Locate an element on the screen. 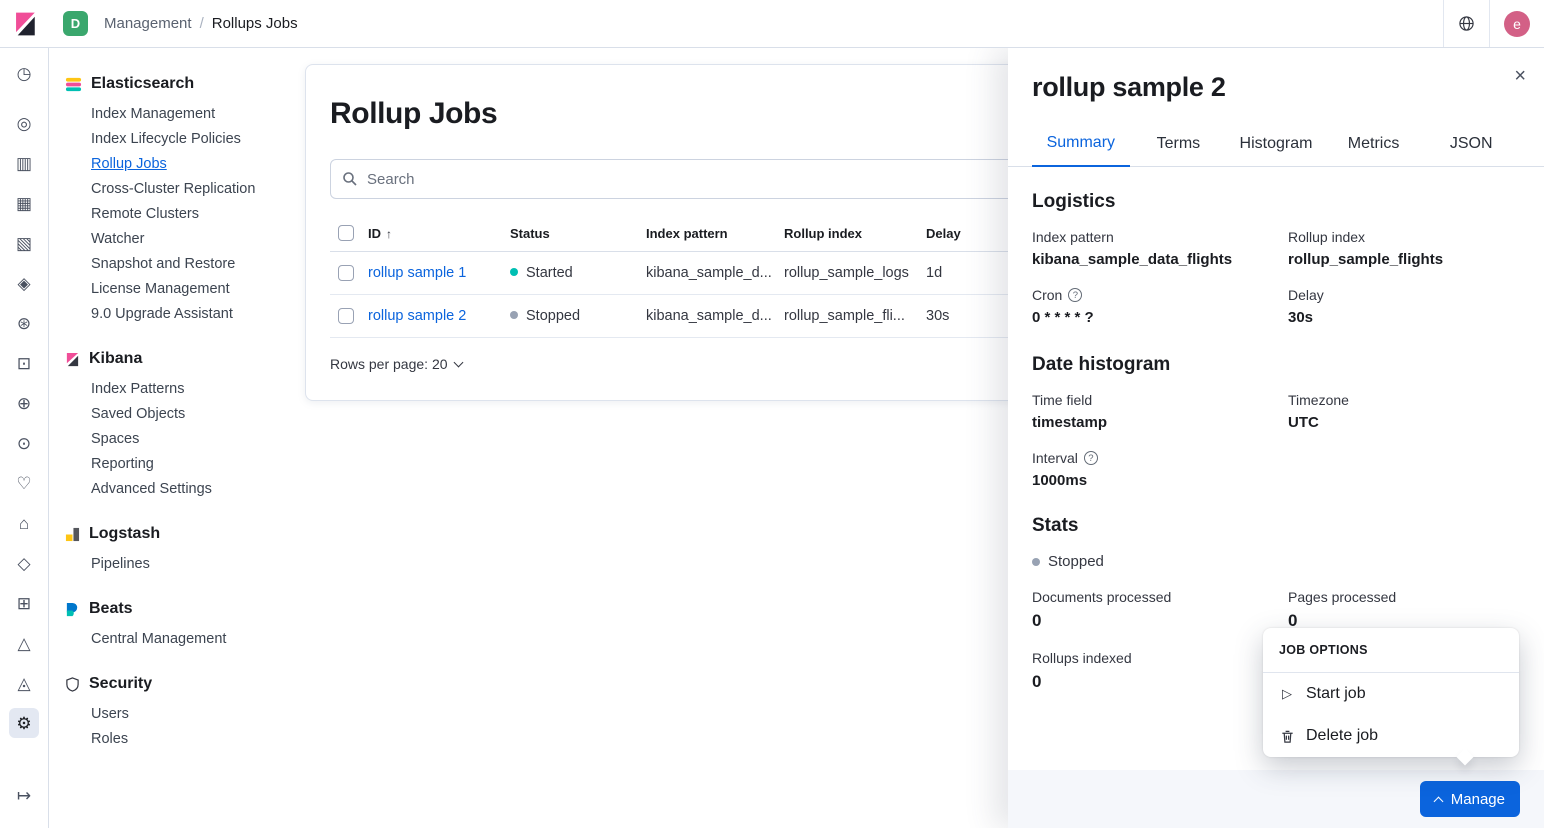  section-title-elasticsearch: Elasticsearch is located at coordinates (180, 84).